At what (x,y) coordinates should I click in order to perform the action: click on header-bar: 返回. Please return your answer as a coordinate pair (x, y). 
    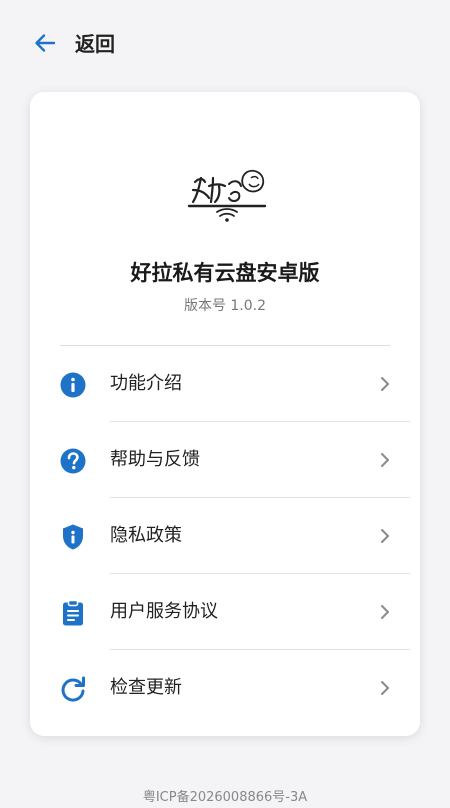
    Looking at the image, I should click on (225, 44).